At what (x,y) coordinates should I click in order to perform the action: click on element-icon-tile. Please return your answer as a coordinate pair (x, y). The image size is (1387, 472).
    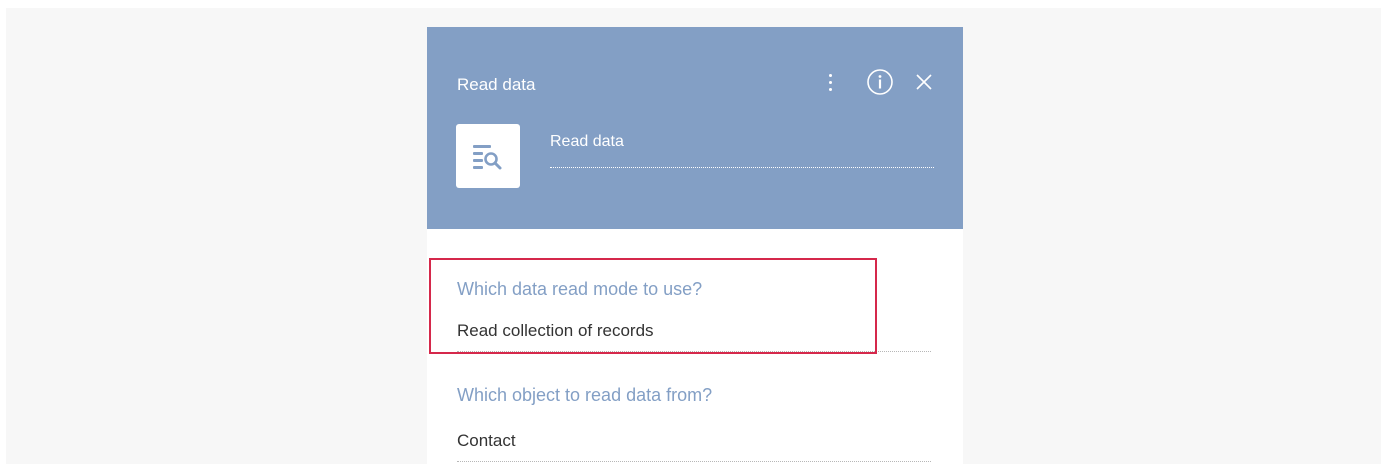
    Looking at the image, I should click on (488, 156).